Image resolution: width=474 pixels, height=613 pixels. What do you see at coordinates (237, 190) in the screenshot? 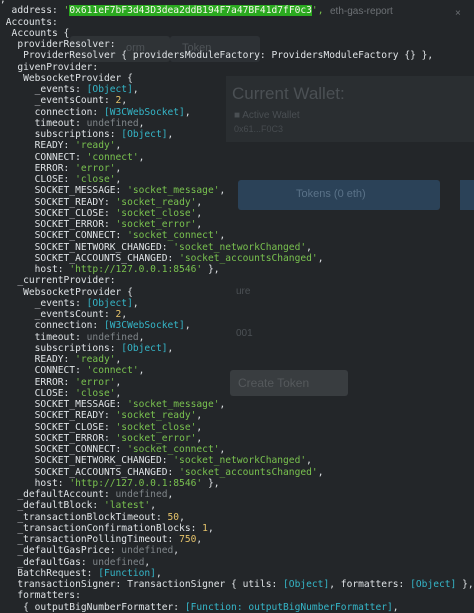
I see `console-line: SOCKET_MESSAGE: 'socket_message',` at bounding box center [237, 190].